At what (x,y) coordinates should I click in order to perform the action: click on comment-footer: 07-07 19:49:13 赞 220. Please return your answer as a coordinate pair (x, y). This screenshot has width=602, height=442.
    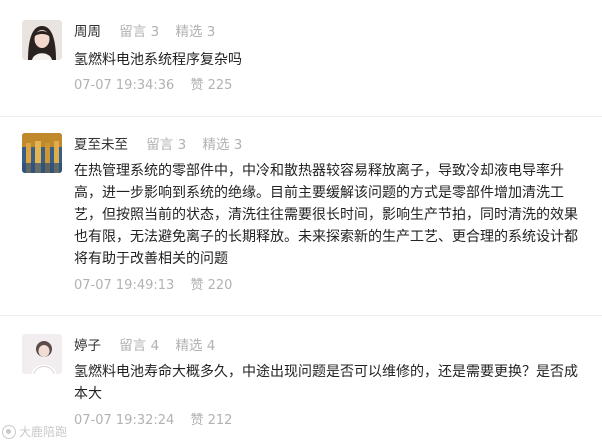
    Looking at the image, I should click on (153, 286).